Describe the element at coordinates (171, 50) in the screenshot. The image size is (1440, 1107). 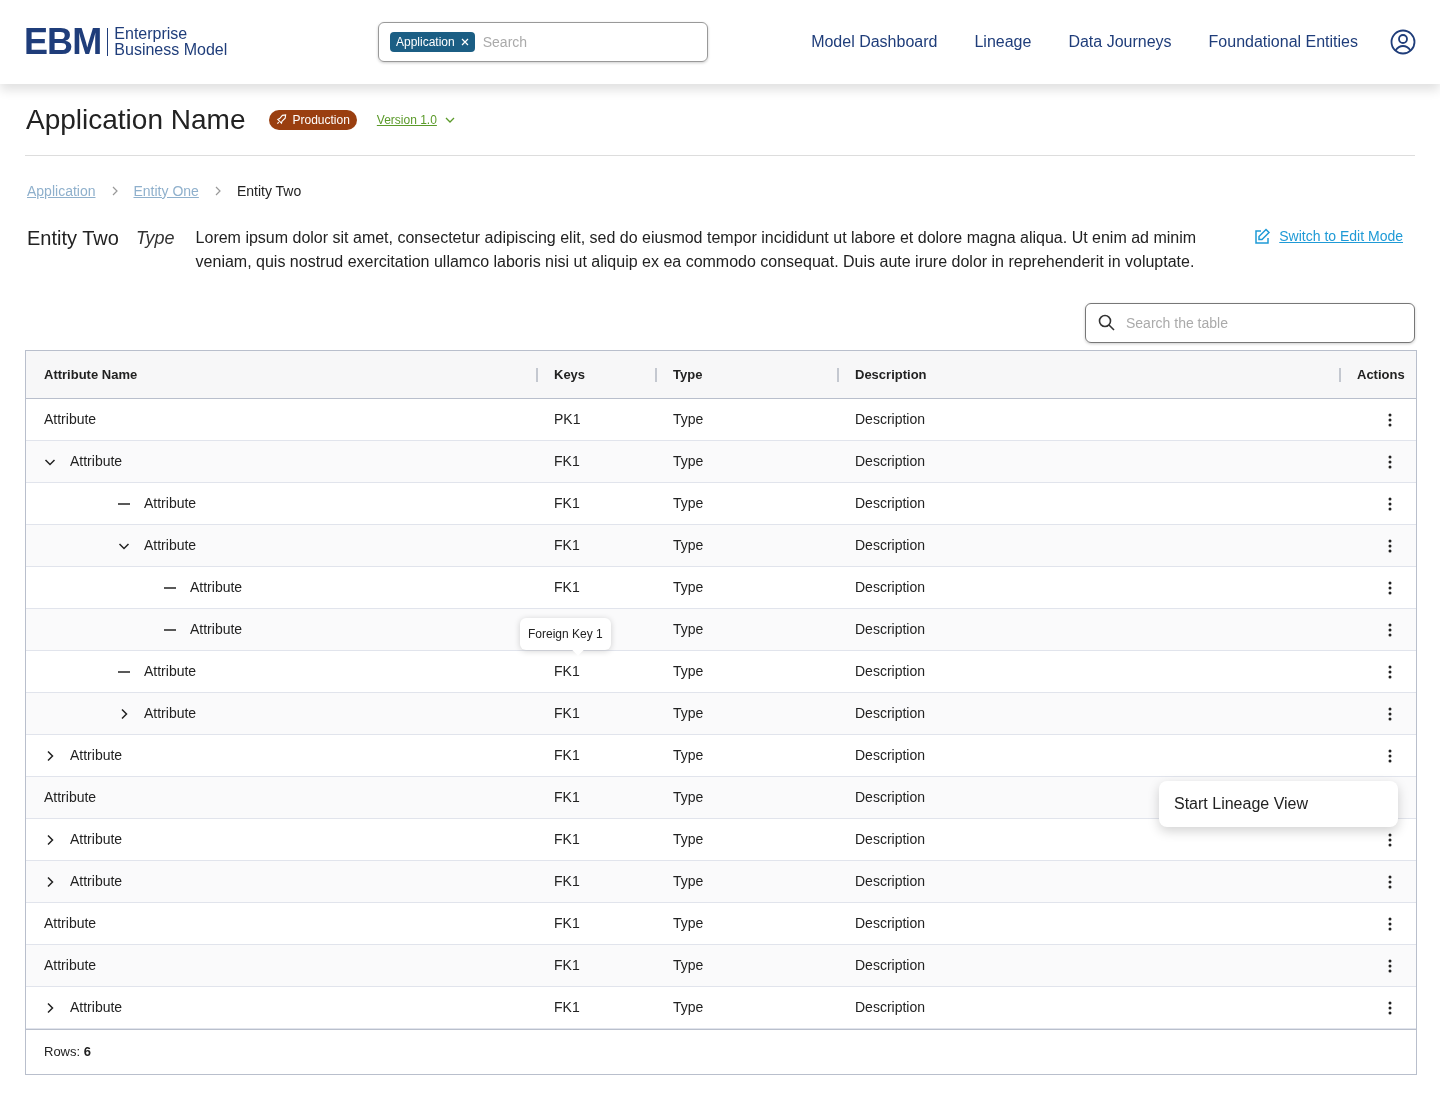
I see `logo-text: Business Model` at that location.